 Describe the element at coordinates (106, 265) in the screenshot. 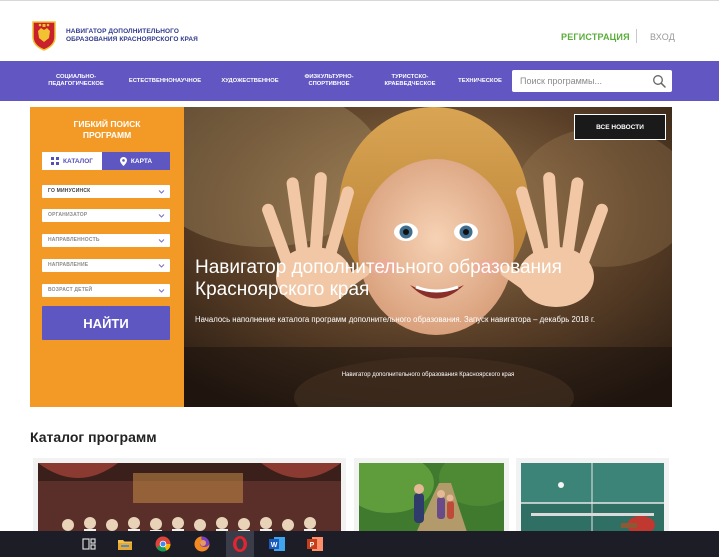

I see `direction-select: НАПРАВЛЕНИЕ` at that location.